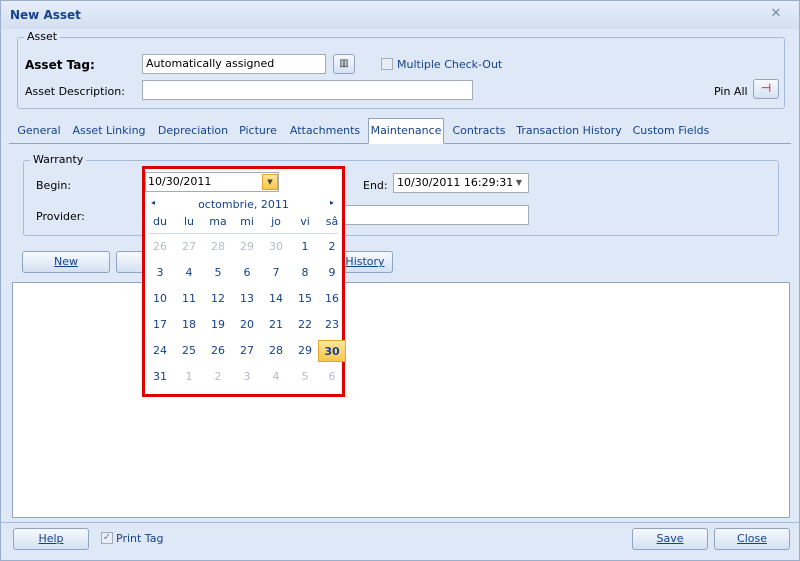  Describe the element at coordinates (276, 299) in the screenshot. I see `calendar-day: 14` at that location.